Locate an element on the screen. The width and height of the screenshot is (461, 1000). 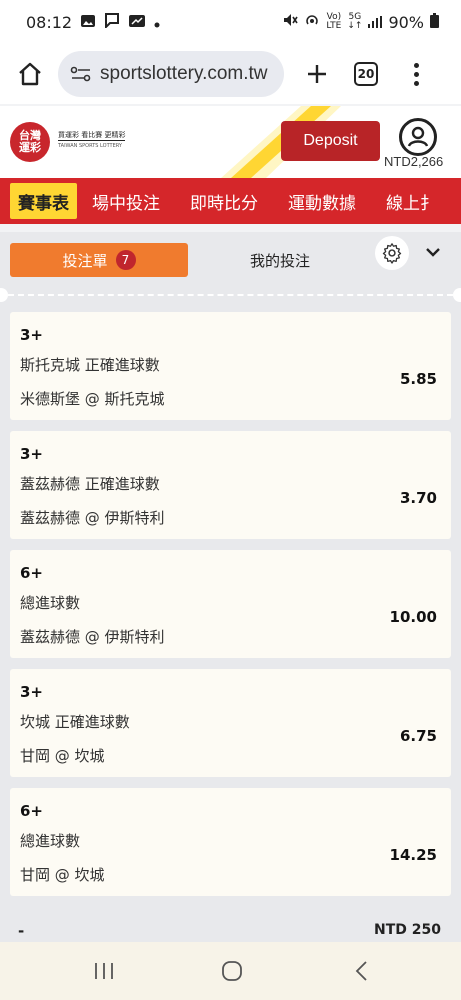
signal-strength-icon is located at coordinates (375, 22).